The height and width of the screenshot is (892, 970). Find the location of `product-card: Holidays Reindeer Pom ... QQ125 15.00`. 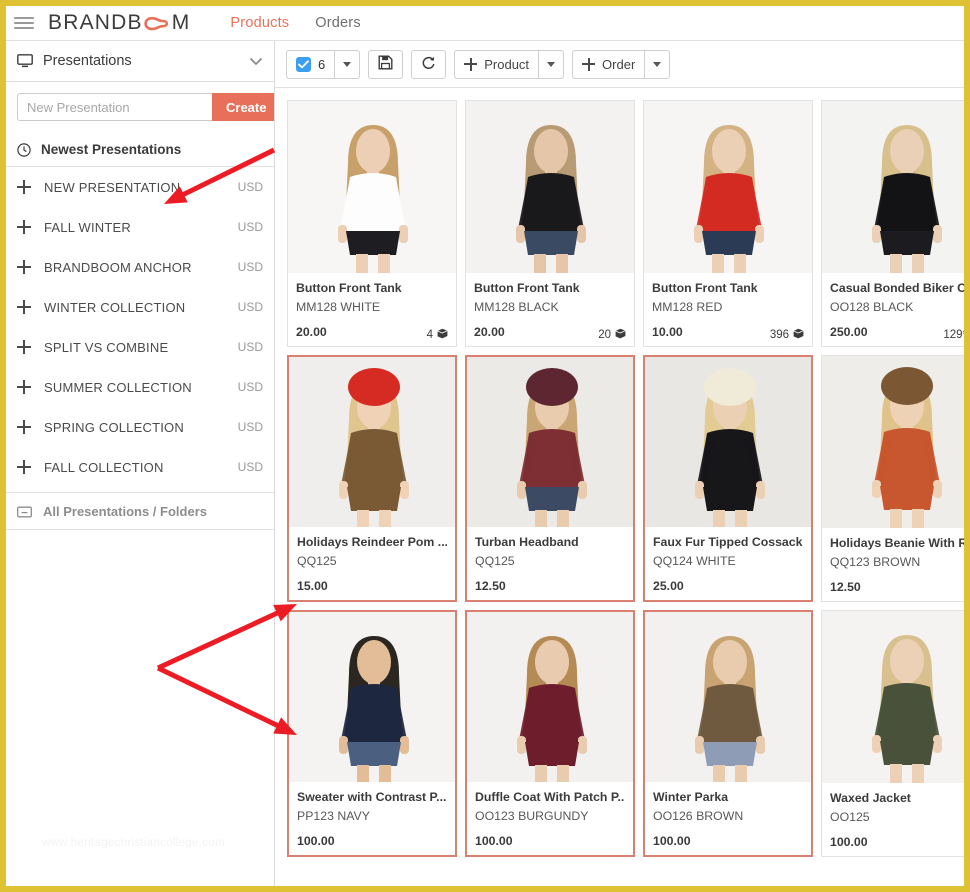

product-card: Holidays Reindeer Pom ... QQ125 15.00 is located at coordinates (372, 478).